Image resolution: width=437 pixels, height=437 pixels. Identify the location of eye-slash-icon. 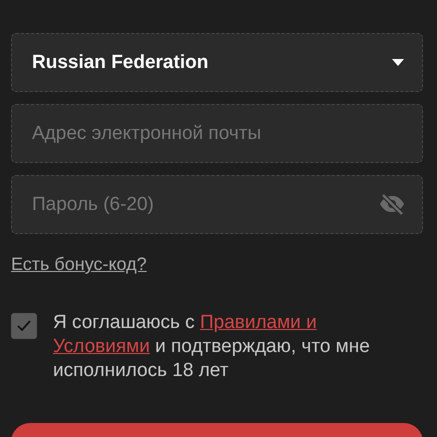
(392, 204).